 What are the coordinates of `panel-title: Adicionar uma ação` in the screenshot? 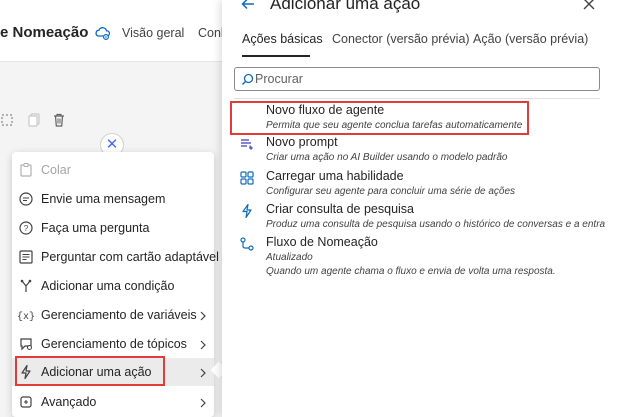 It's located at (345, 6).